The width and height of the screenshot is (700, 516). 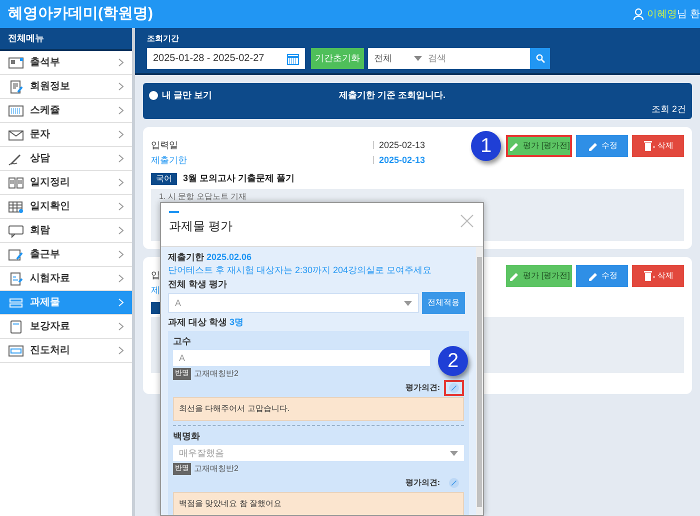 What do you see at coordinates (16, 183) in the screenshot?
I see `book-icon` at bounding box center [16, 183].